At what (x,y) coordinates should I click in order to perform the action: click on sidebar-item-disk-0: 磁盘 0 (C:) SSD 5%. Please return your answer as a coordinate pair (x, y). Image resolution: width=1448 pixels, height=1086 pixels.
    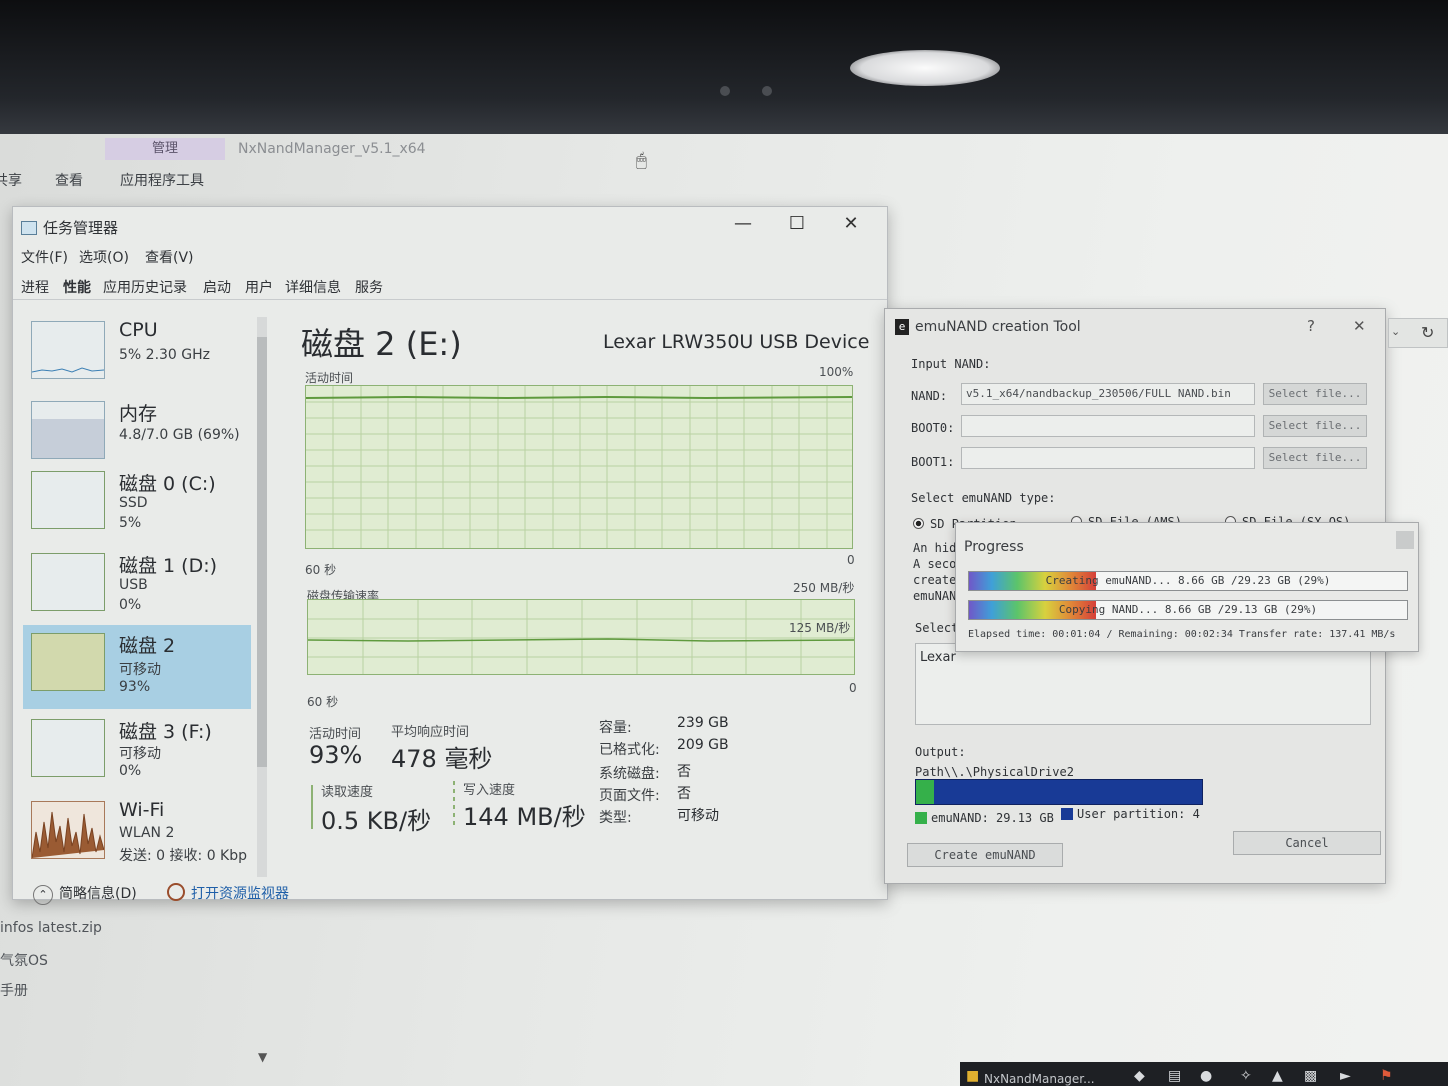
    Looking at the image, I should click on (137, 503).